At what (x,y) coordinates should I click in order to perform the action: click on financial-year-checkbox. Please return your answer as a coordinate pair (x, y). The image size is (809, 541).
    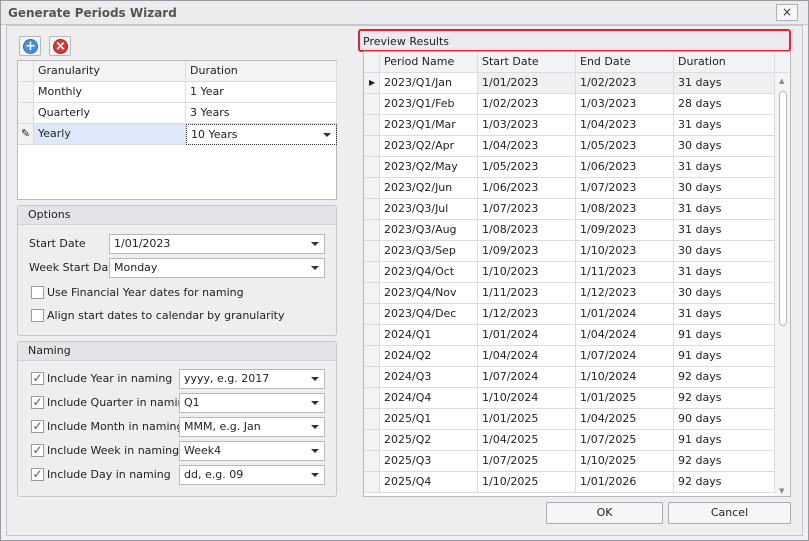
    Looking at the image, I should click on (37, 292).